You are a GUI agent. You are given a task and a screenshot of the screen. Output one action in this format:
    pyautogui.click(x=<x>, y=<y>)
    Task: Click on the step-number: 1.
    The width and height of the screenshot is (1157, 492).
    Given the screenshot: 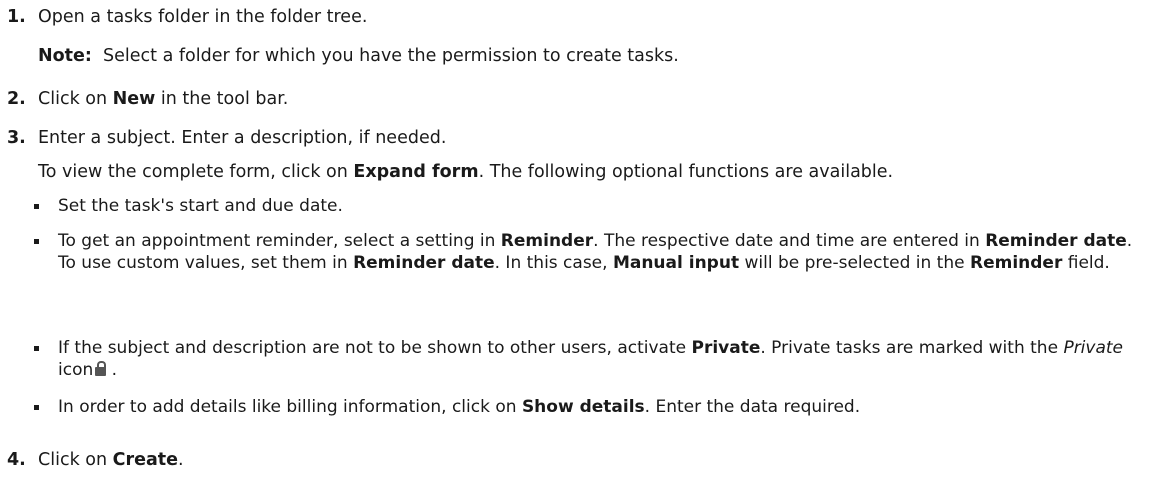 What is the action you would take?
    pyautogui.click(x=16, y=17)
    